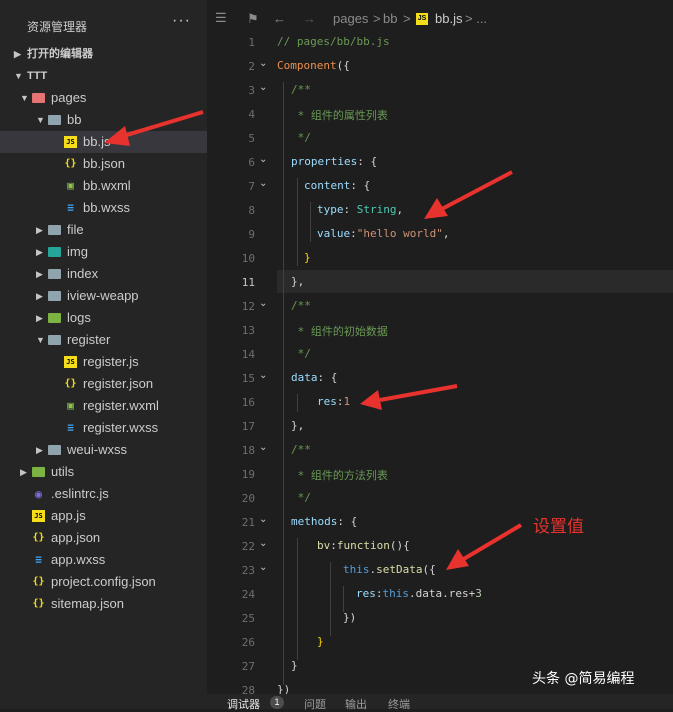 Image resolution: width=673 pixels, height=712 pixels. What do you see at coordinates (243, 704) in the screenshot?
I see `tab-debugger: 调试器` at bounding box center [243, 704].